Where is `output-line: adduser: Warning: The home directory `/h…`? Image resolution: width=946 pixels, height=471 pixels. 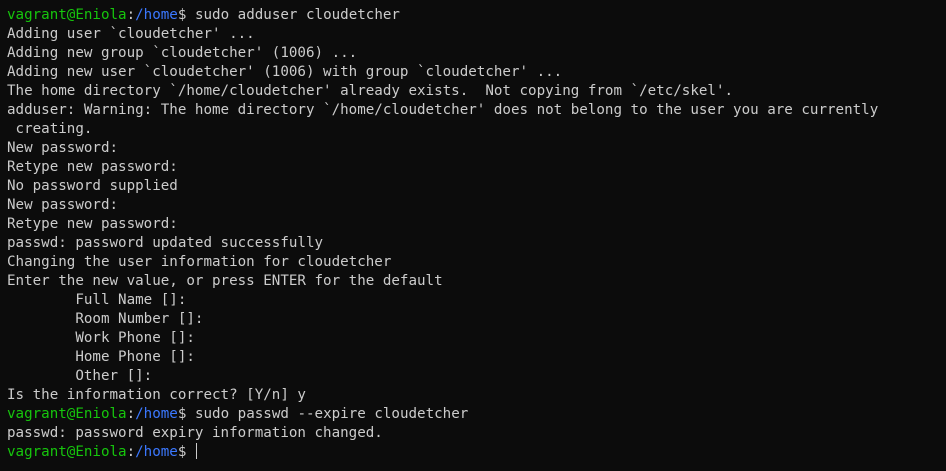 output-line: adduser: Warning: The home directory `/h… is located at coordinates (443, 110).